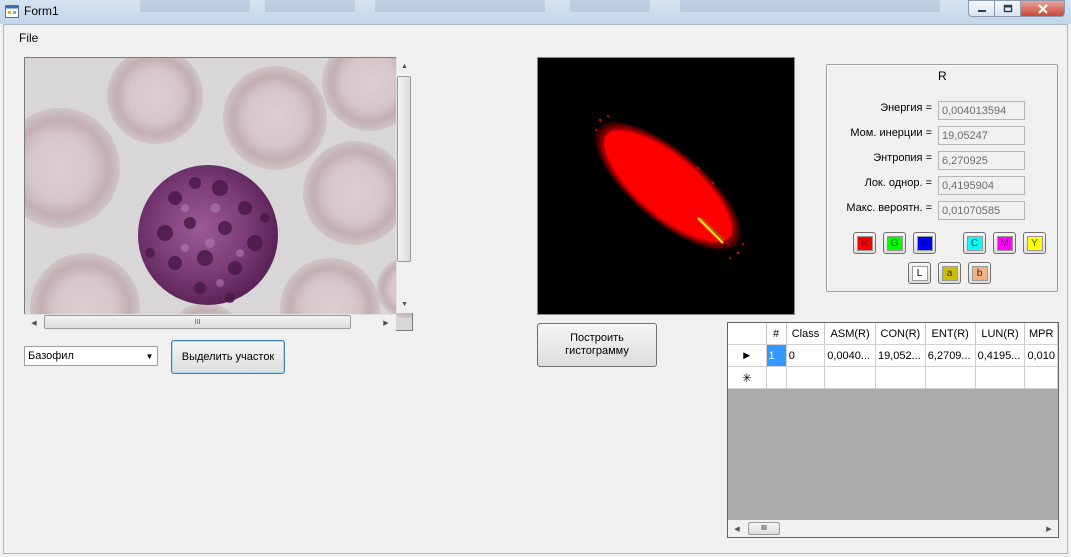  Describe the element at coordinates (386, 322) in the screenshot. I see `scroll-right-arrow-icon: ▶` at that location.